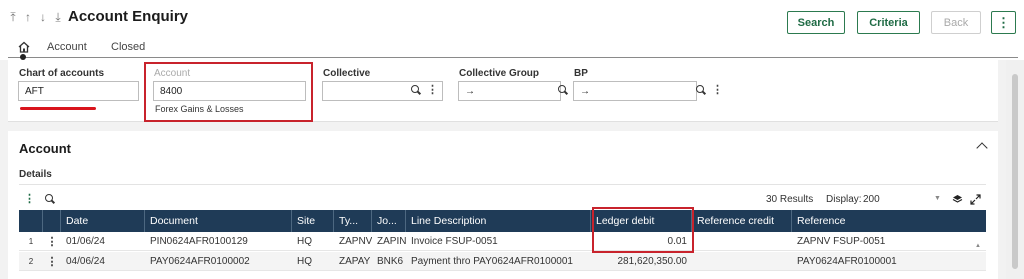  Describe the element at coordinates (521, 91) in the screenshot. I see `collective-group-field: → ⋮` at that location.